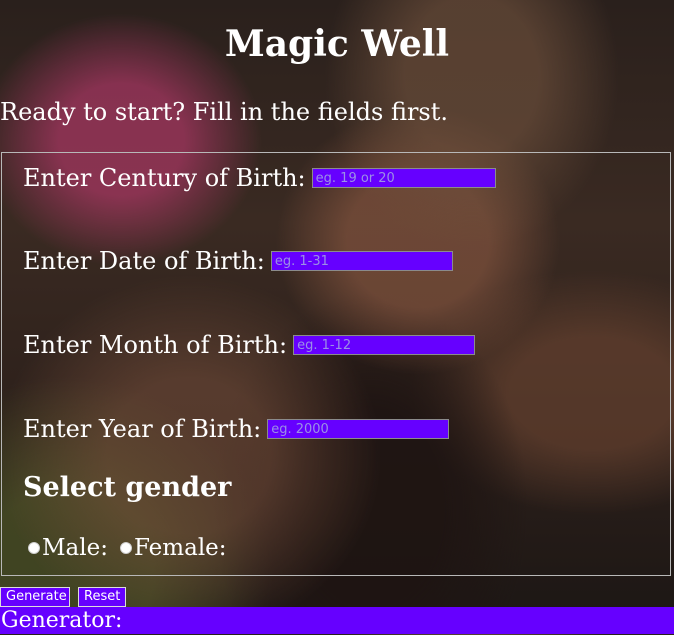 This screenshot has width=674, height=635. I want to click on date-label: Enter Date of Birth:, so click(144, 261).